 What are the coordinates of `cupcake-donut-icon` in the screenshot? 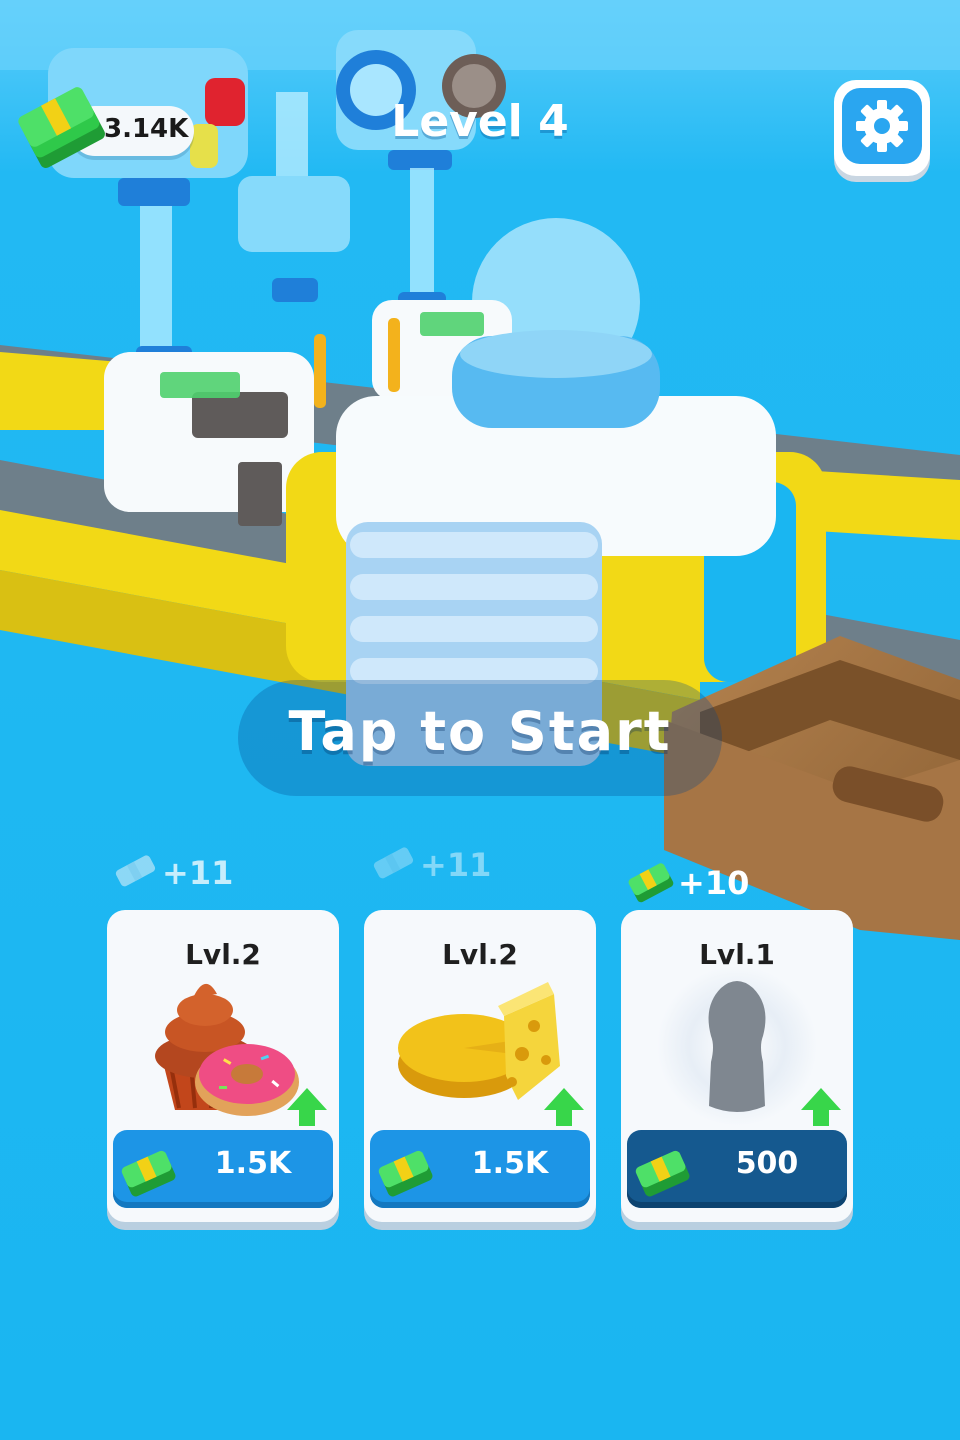 It's located at (227, 1049).